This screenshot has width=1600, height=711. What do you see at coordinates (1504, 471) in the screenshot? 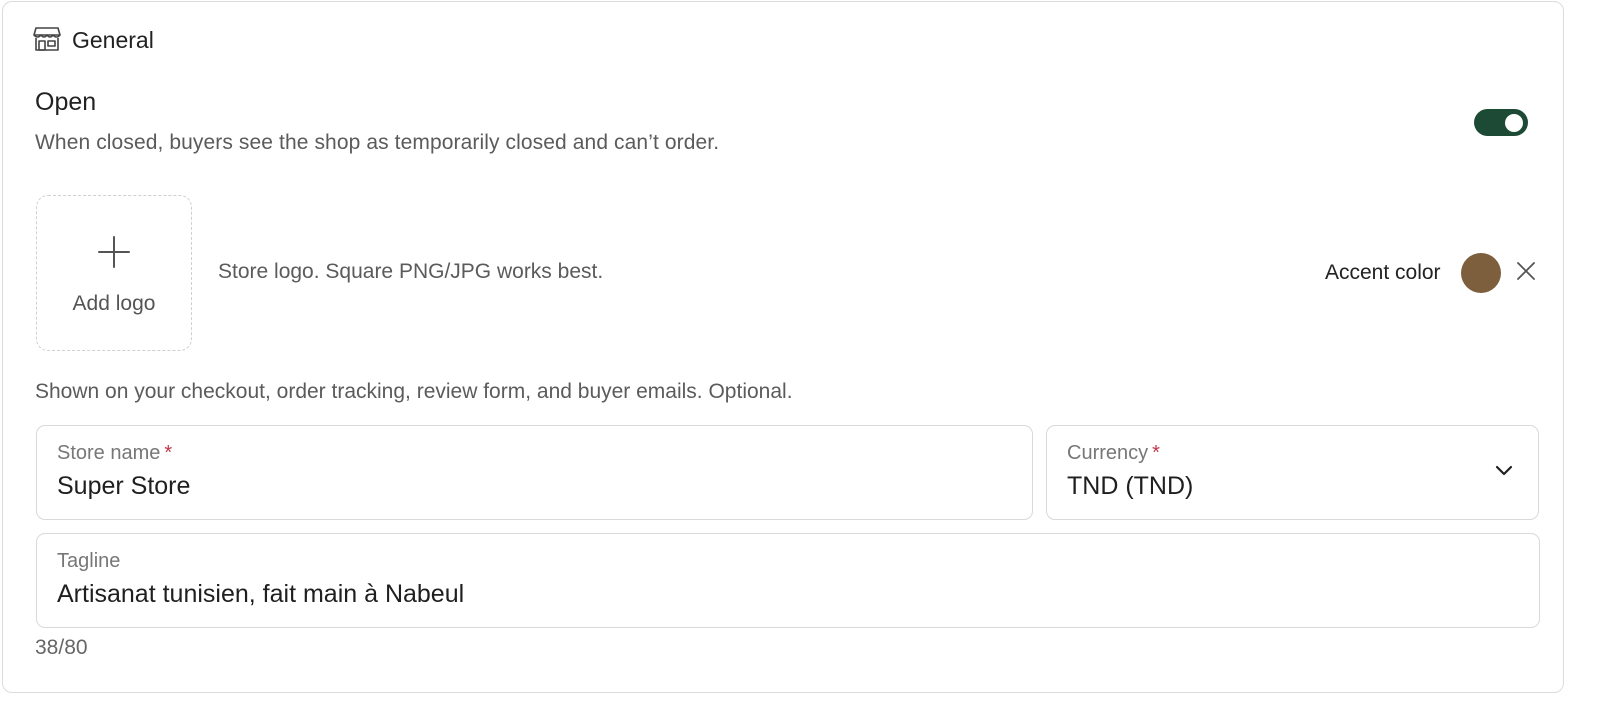
I see `chevron-down-icon` at bounding box center [1504, 471].